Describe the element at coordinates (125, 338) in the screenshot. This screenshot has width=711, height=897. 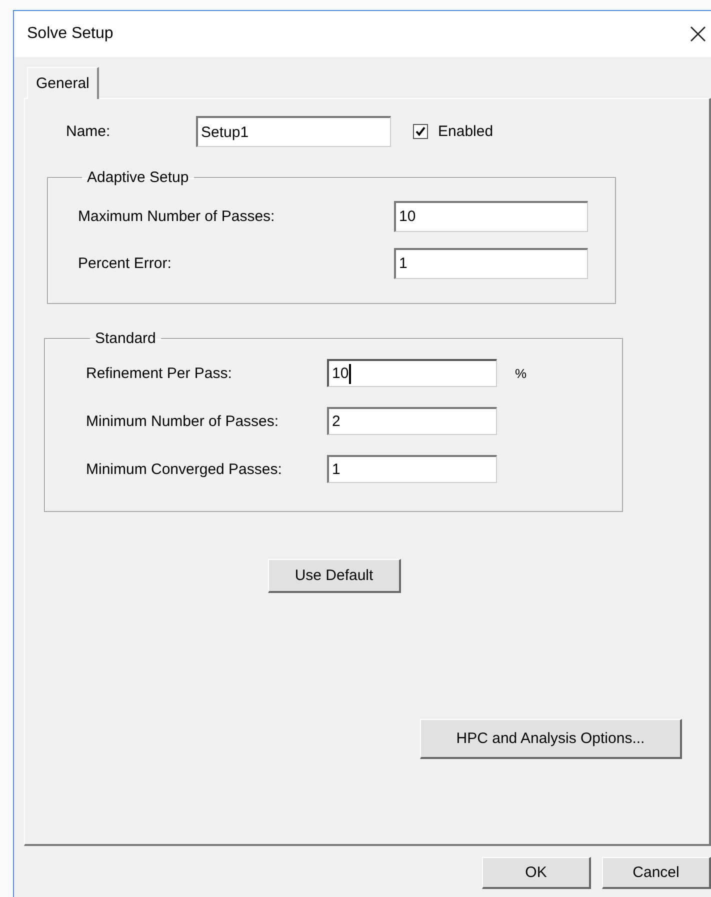
I see `group-title: Standard` at that location.